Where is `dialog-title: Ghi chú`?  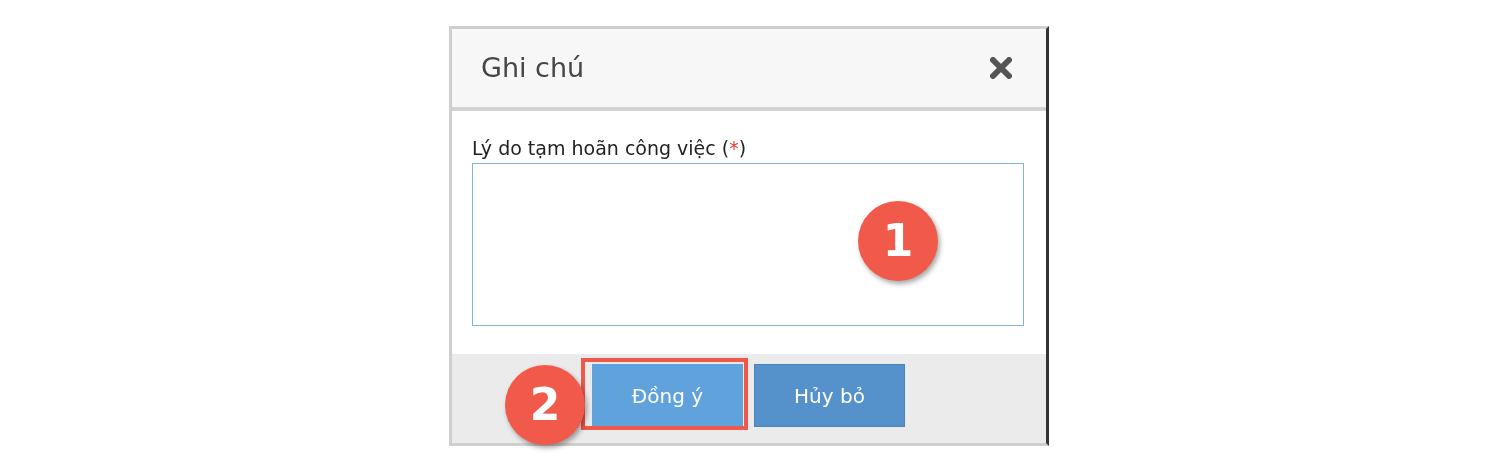 dialog-title: Ghi chú is located at coordinates (533, 67).